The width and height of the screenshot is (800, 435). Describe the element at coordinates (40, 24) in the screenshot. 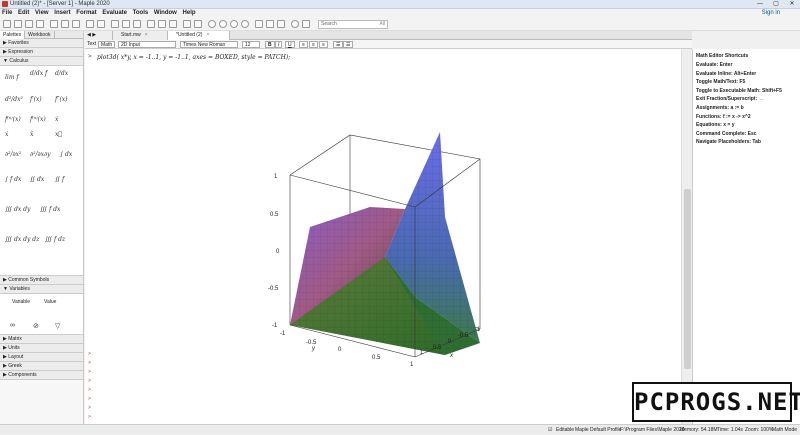

I see `print-icon` at that location.